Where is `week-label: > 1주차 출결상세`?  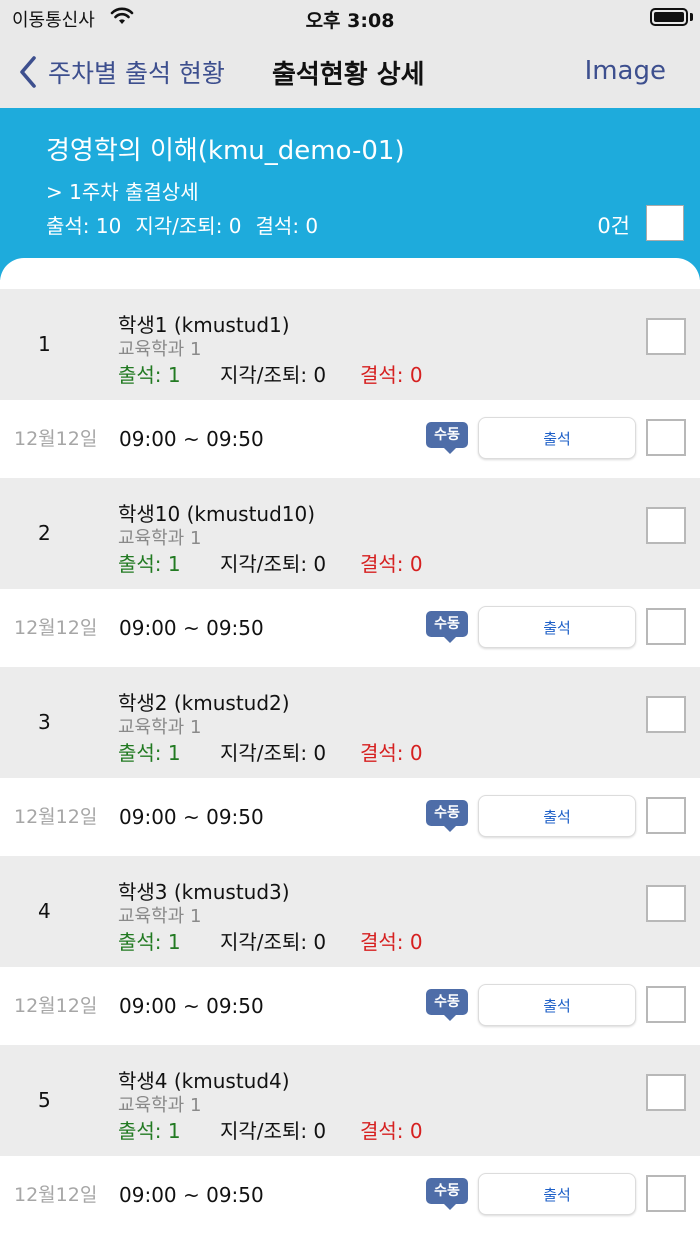
week-label: > 1주차 출결상세 is located at coordinates (122, 192).